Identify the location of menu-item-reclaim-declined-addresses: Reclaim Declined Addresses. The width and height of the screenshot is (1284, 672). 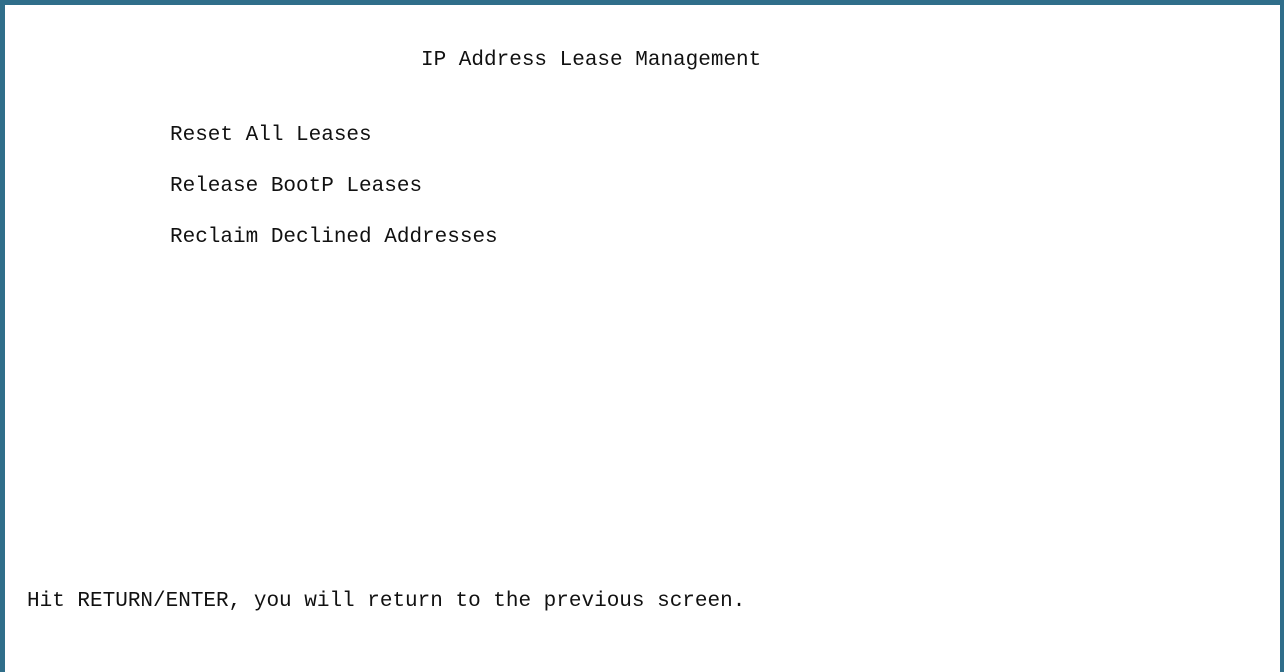
(334, 249).